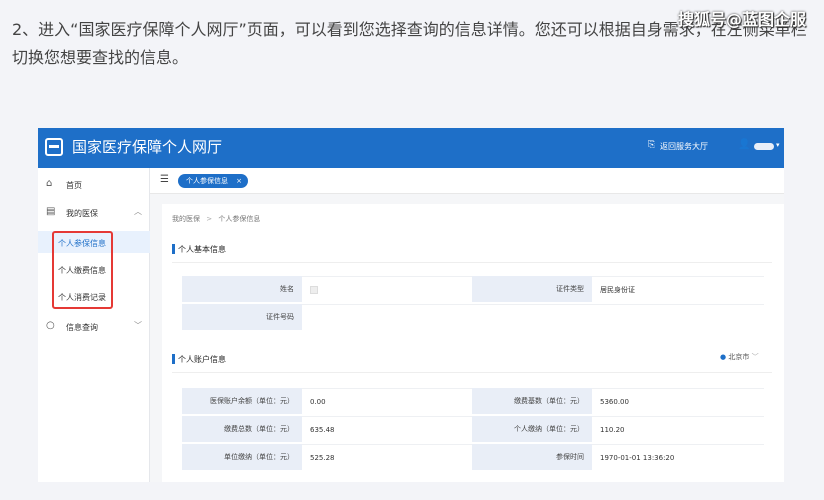  Describe the element at coordinates (314, 290) in the screenshot. I see `redacted-value` at that location.